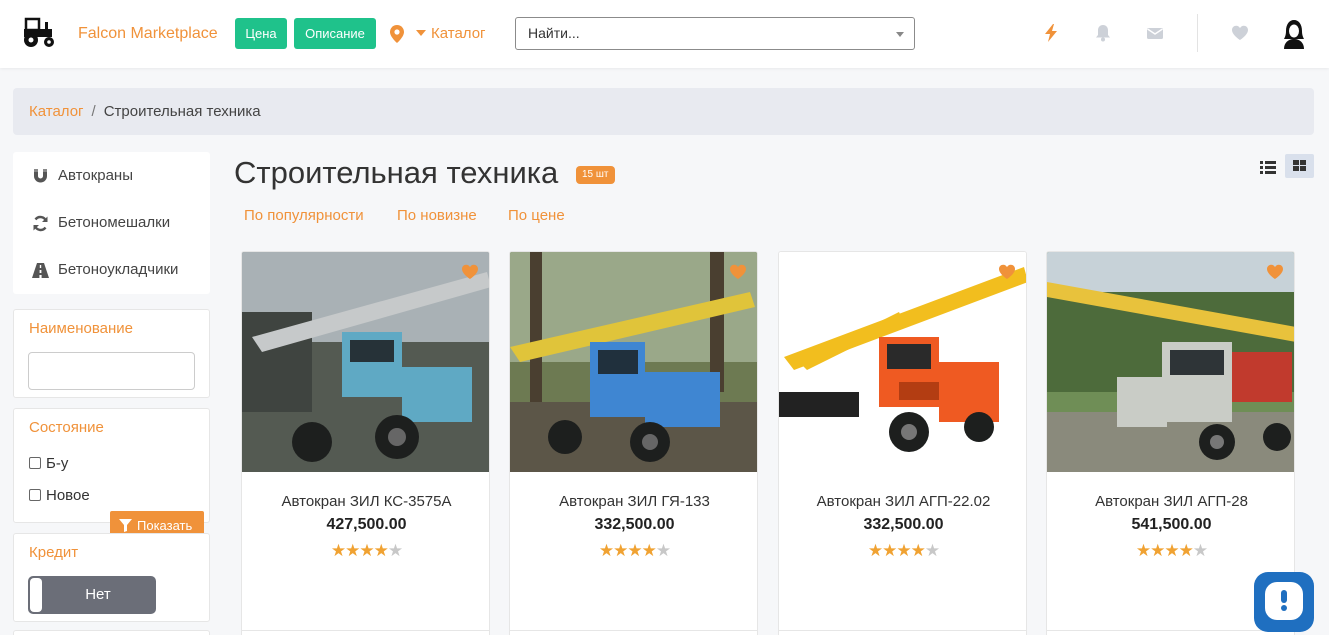  Describe the element at coordinates (40, 176) in the screenshot. I see `magnet-icon` at that location.